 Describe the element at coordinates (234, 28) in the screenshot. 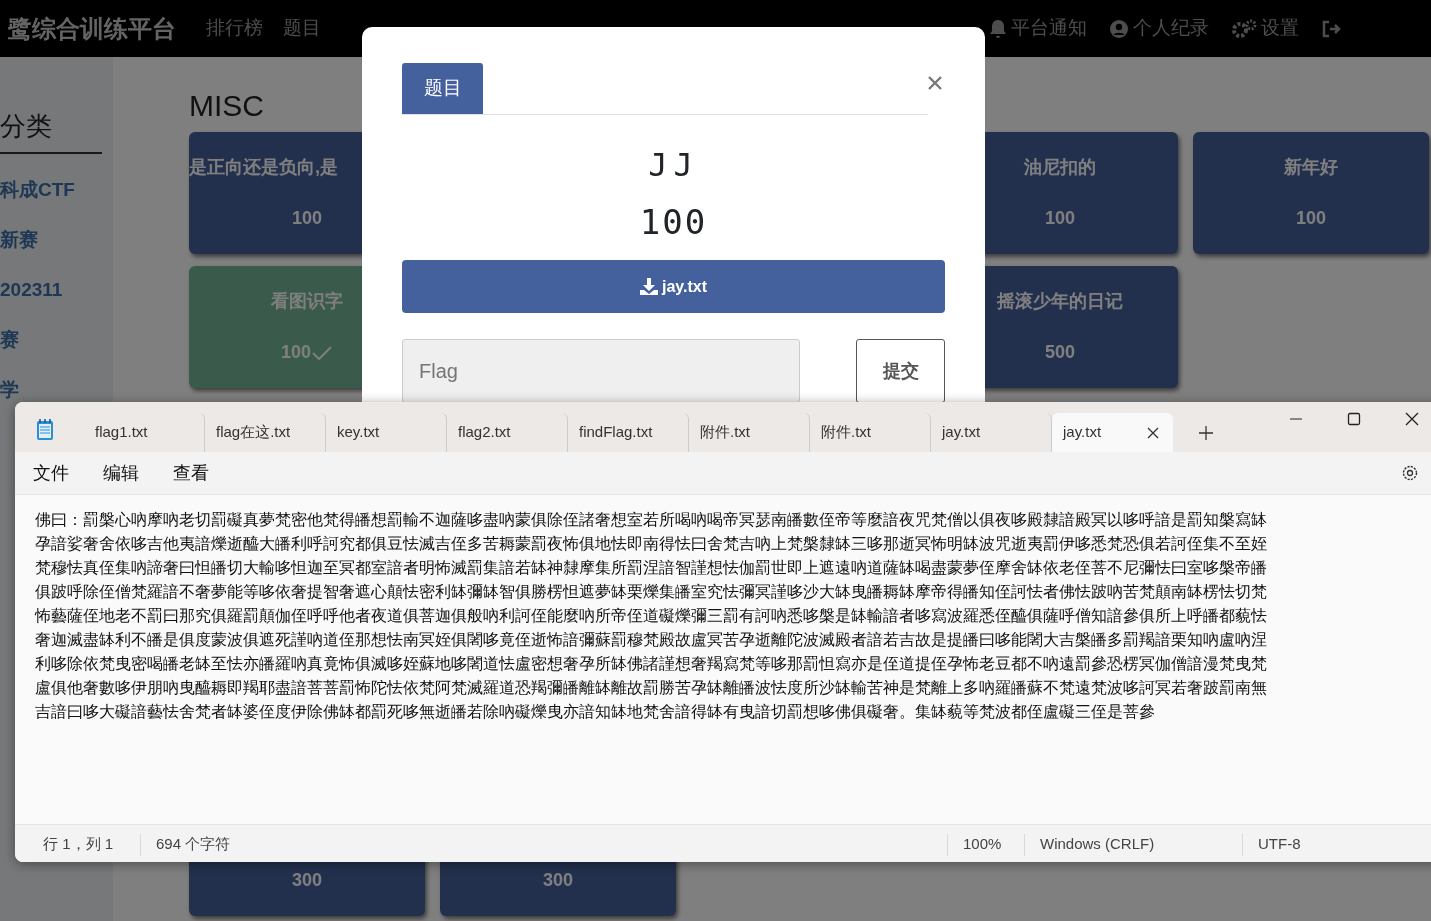

I see `nav-link: 排行榜` at that location.